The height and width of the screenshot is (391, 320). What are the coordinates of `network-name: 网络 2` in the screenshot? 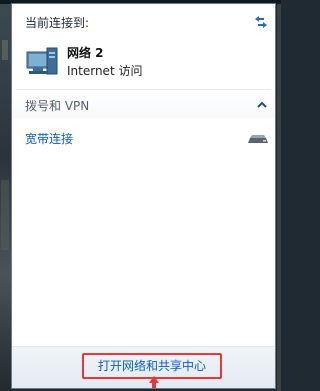 It's located at (85, 53).